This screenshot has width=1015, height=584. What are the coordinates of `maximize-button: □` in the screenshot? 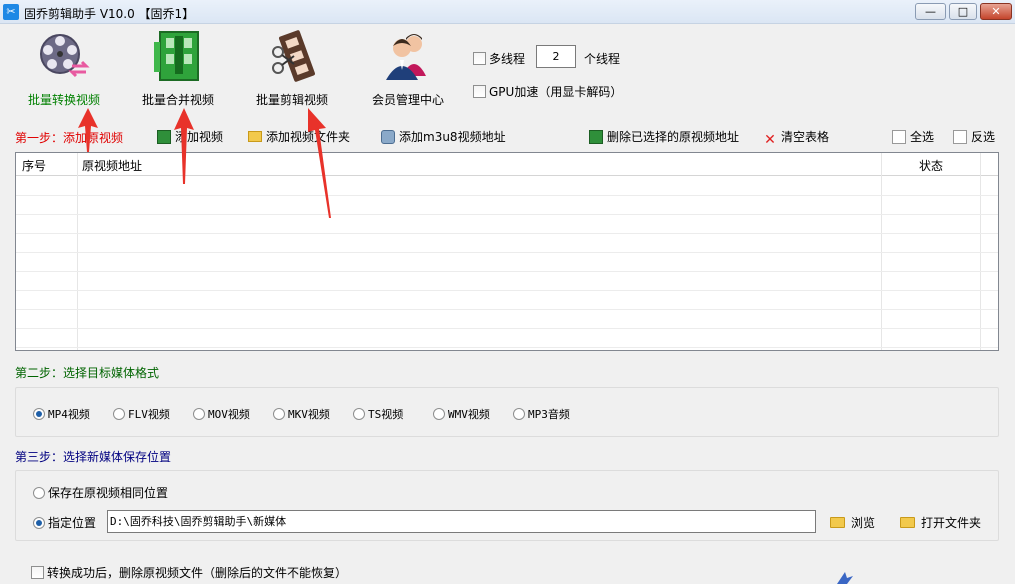 It's located at (963, 11).